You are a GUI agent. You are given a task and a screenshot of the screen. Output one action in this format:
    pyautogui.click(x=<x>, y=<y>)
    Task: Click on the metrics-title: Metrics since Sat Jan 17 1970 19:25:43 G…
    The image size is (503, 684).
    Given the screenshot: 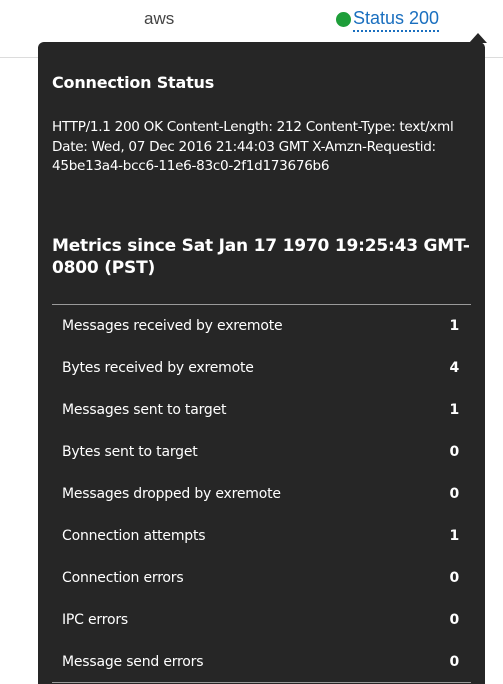 What is the action you would take?
    pyautogui.click(x=261, y=257)
    